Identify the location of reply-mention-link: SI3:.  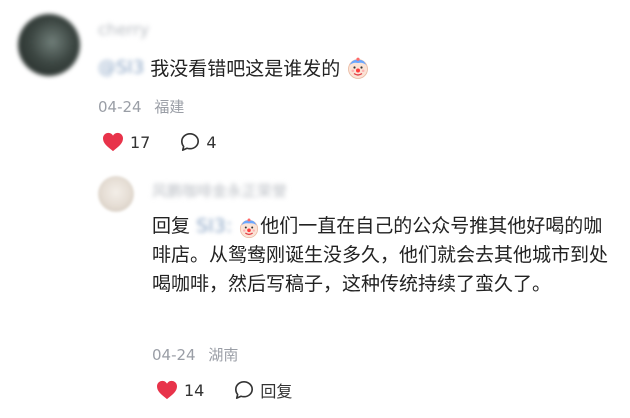
(214, 226).